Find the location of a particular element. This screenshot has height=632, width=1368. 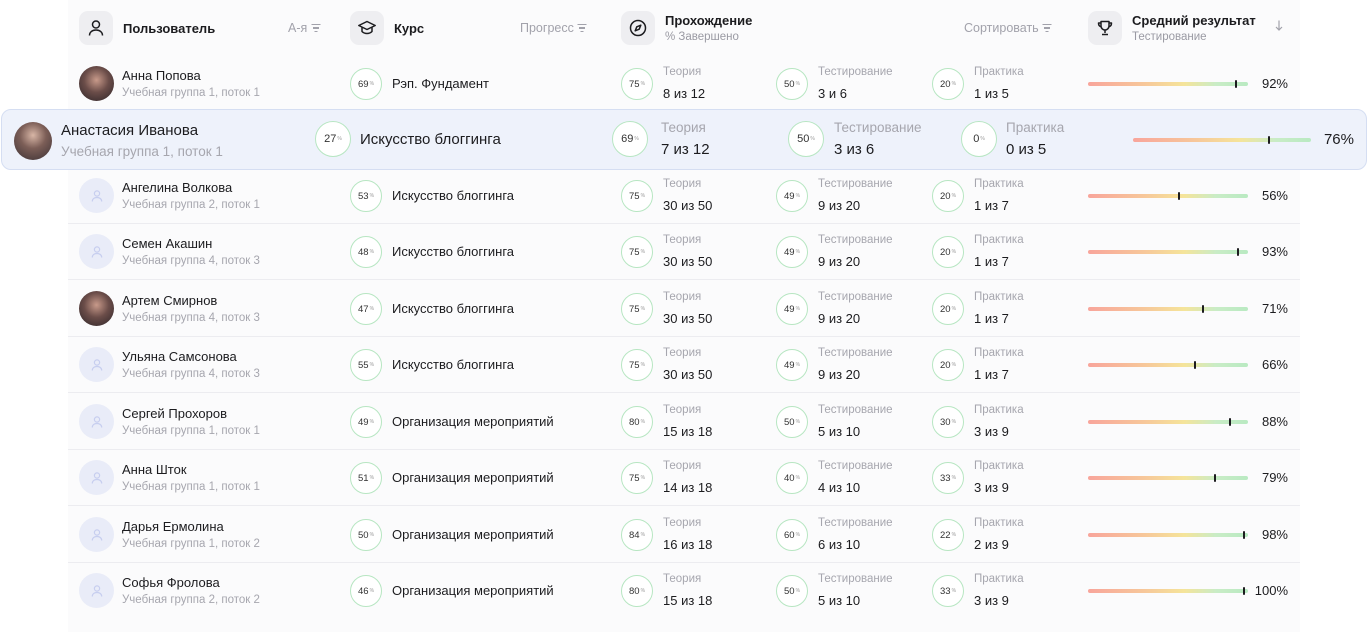

passing-sort-button: Сортировать is located at coordinates (1008, 28).